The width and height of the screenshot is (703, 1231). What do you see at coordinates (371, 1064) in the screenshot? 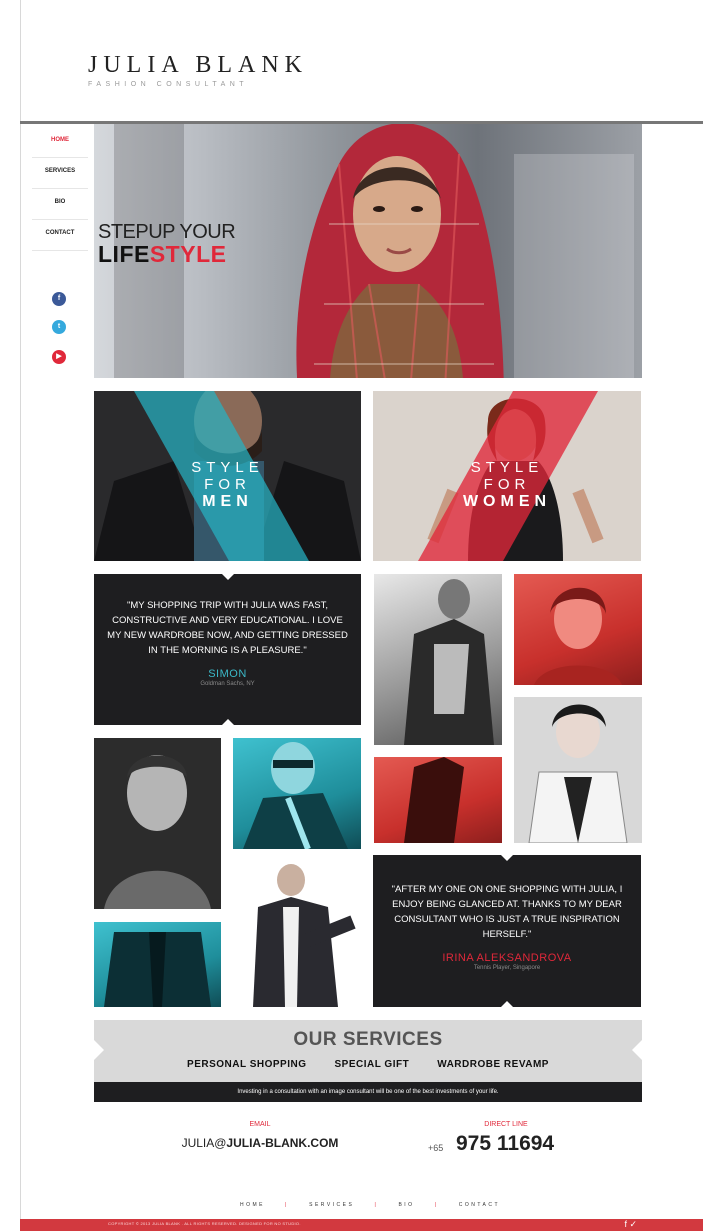
I see `service-special-gift: SPECIAL GIFT` at bounding box center [371, 1064].